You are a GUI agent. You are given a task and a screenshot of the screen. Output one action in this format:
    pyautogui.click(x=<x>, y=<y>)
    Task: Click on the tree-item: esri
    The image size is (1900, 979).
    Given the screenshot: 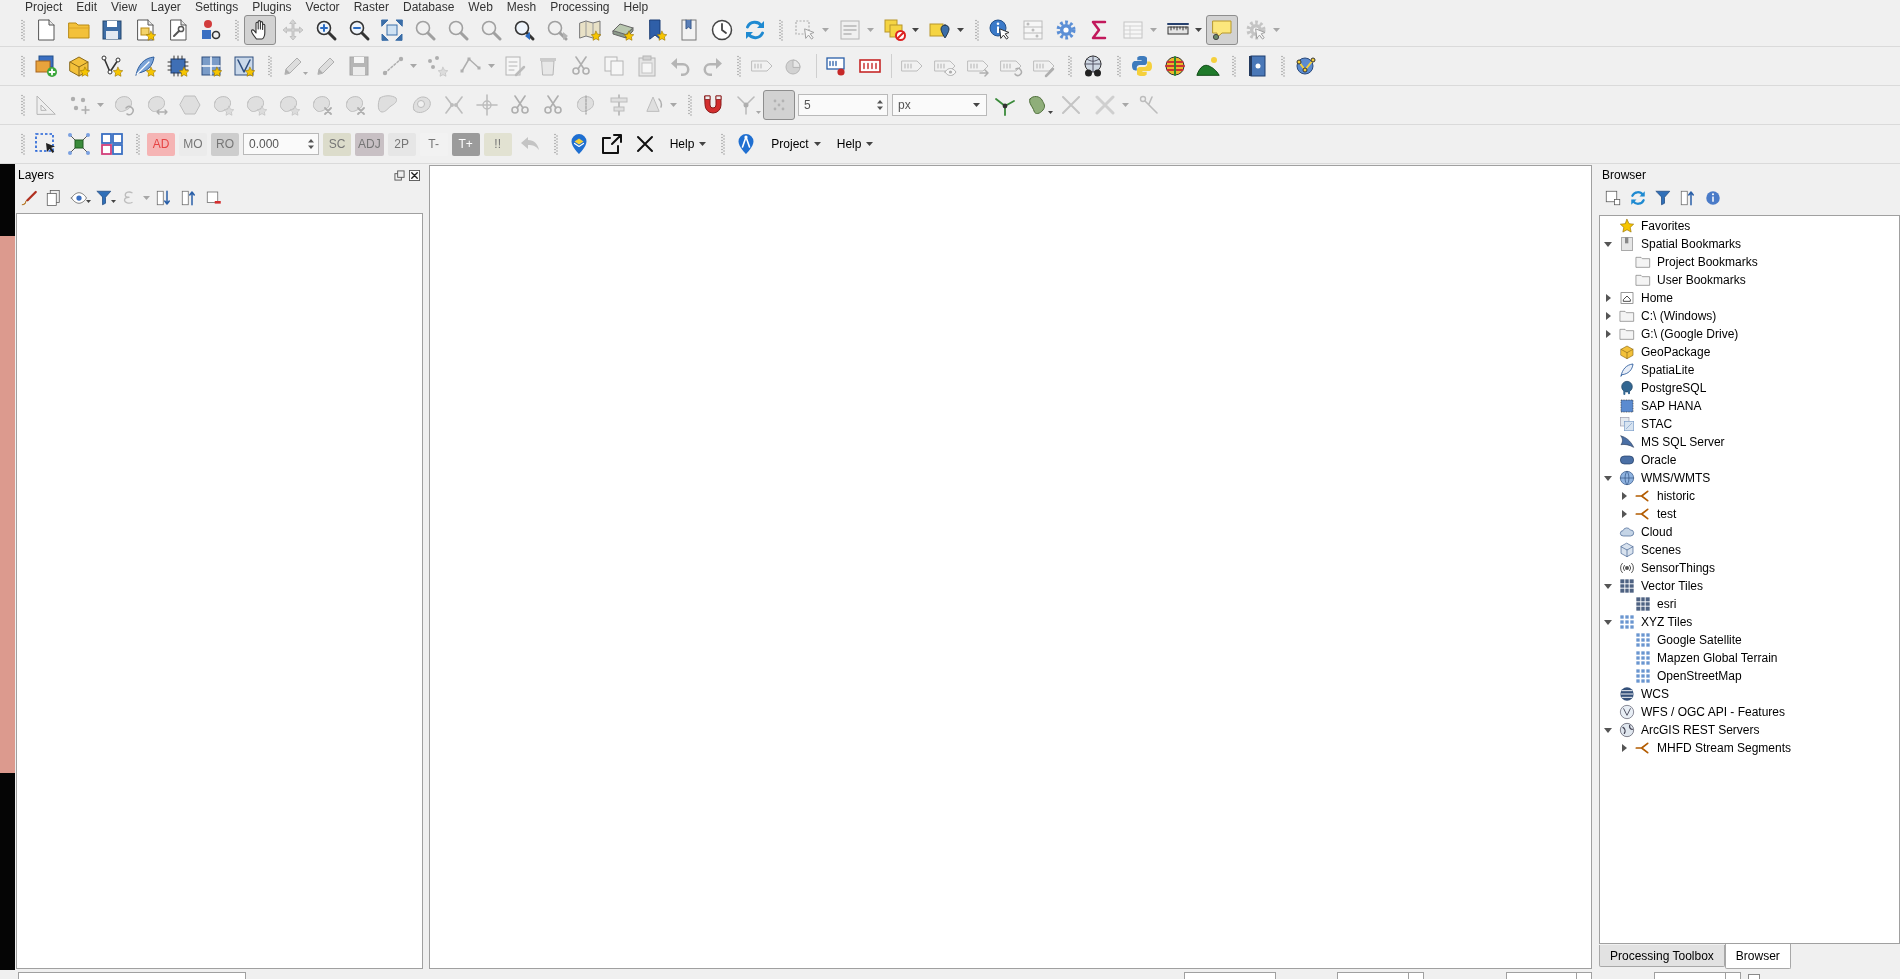 What is the action you would take?
    pyautogui.click(x=1667, y=604)
    